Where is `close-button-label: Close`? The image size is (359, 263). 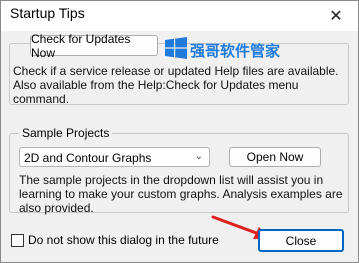
close-button-label: Close is located at coordinates (301, 240).